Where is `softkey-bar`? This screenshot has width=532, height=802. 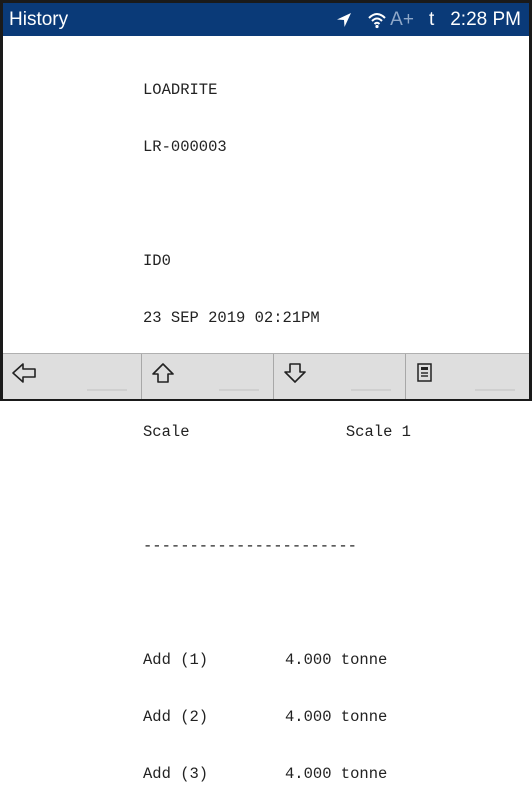
softkey-bar is located at coordinates (266, 376).